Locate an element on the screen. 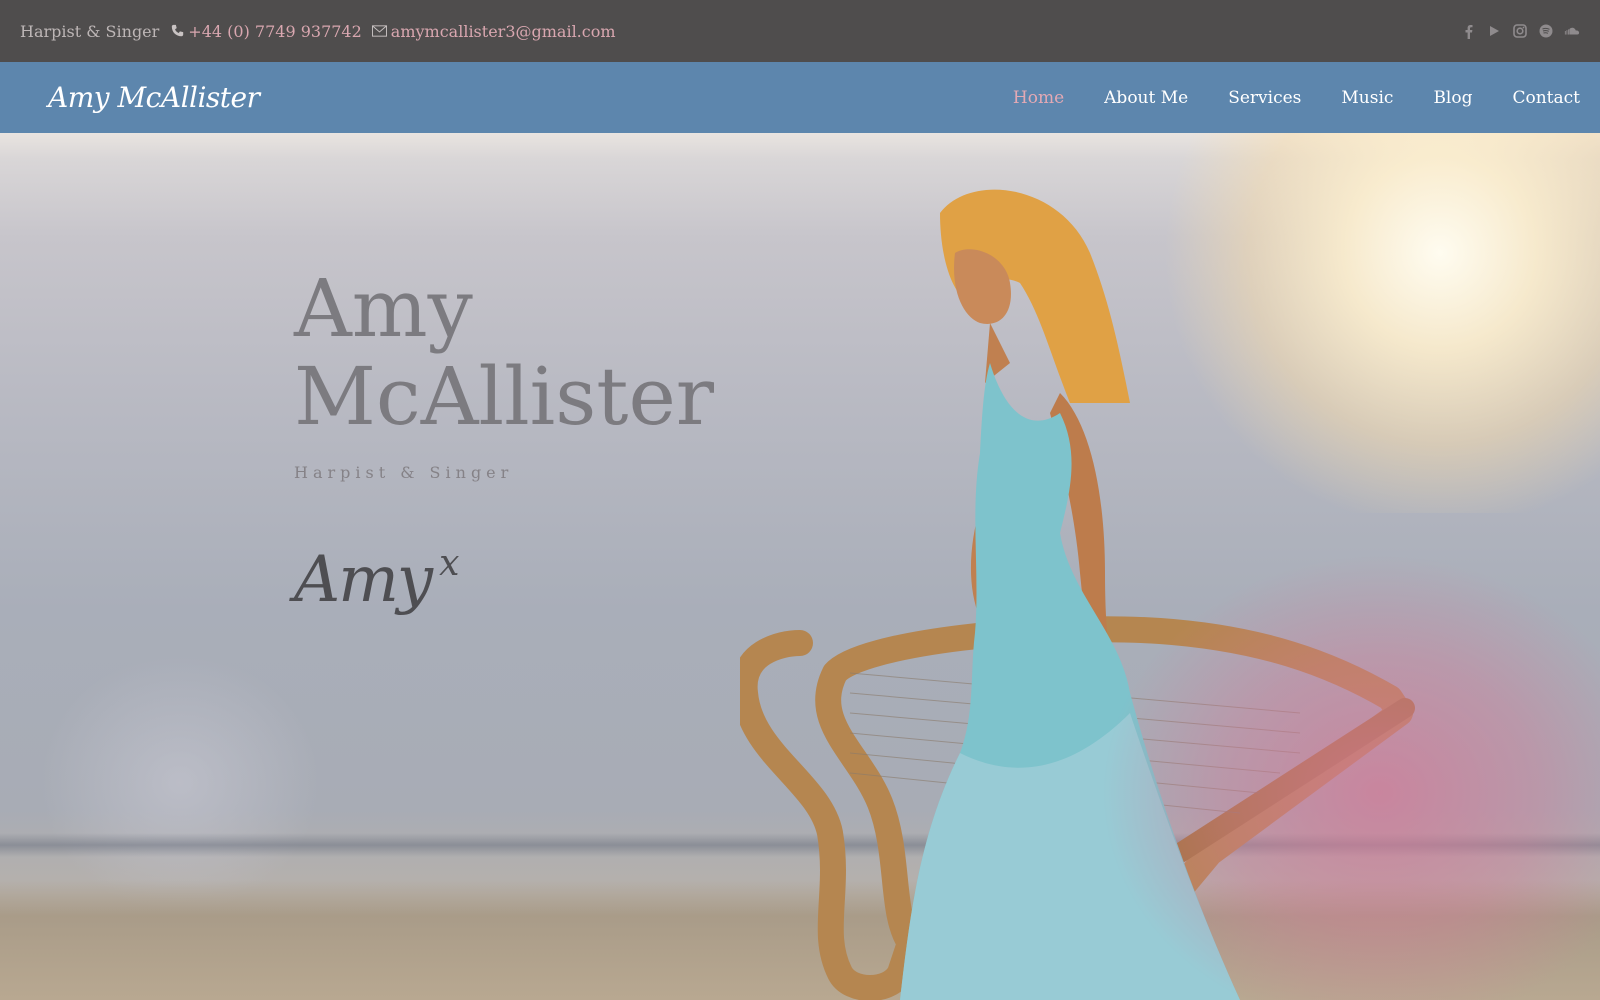 This screenshot has height=1000, width=1600. social-links is located at coordinates (1520, 31).